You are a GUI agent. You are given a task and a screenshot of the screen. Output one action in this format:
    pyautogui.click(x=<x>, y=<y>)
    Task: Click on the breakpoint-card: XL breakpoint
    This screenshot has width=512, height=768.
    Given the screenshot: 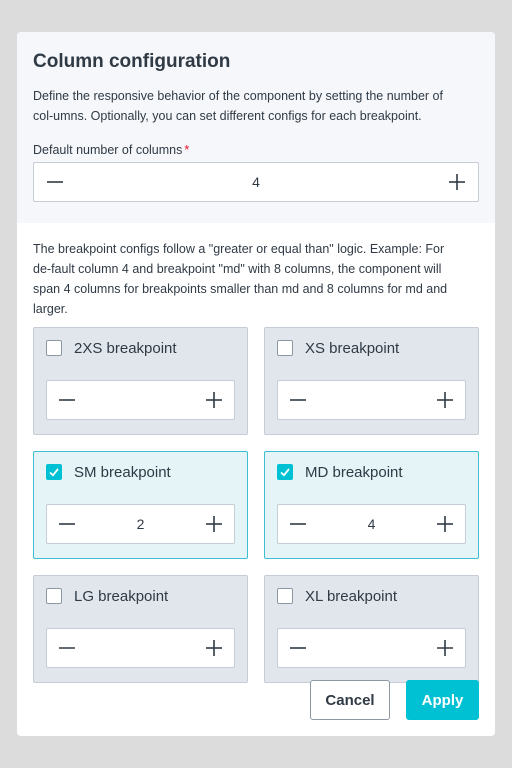 What is the action you would take?
    pyautogui.click(x=371, y=629)
    